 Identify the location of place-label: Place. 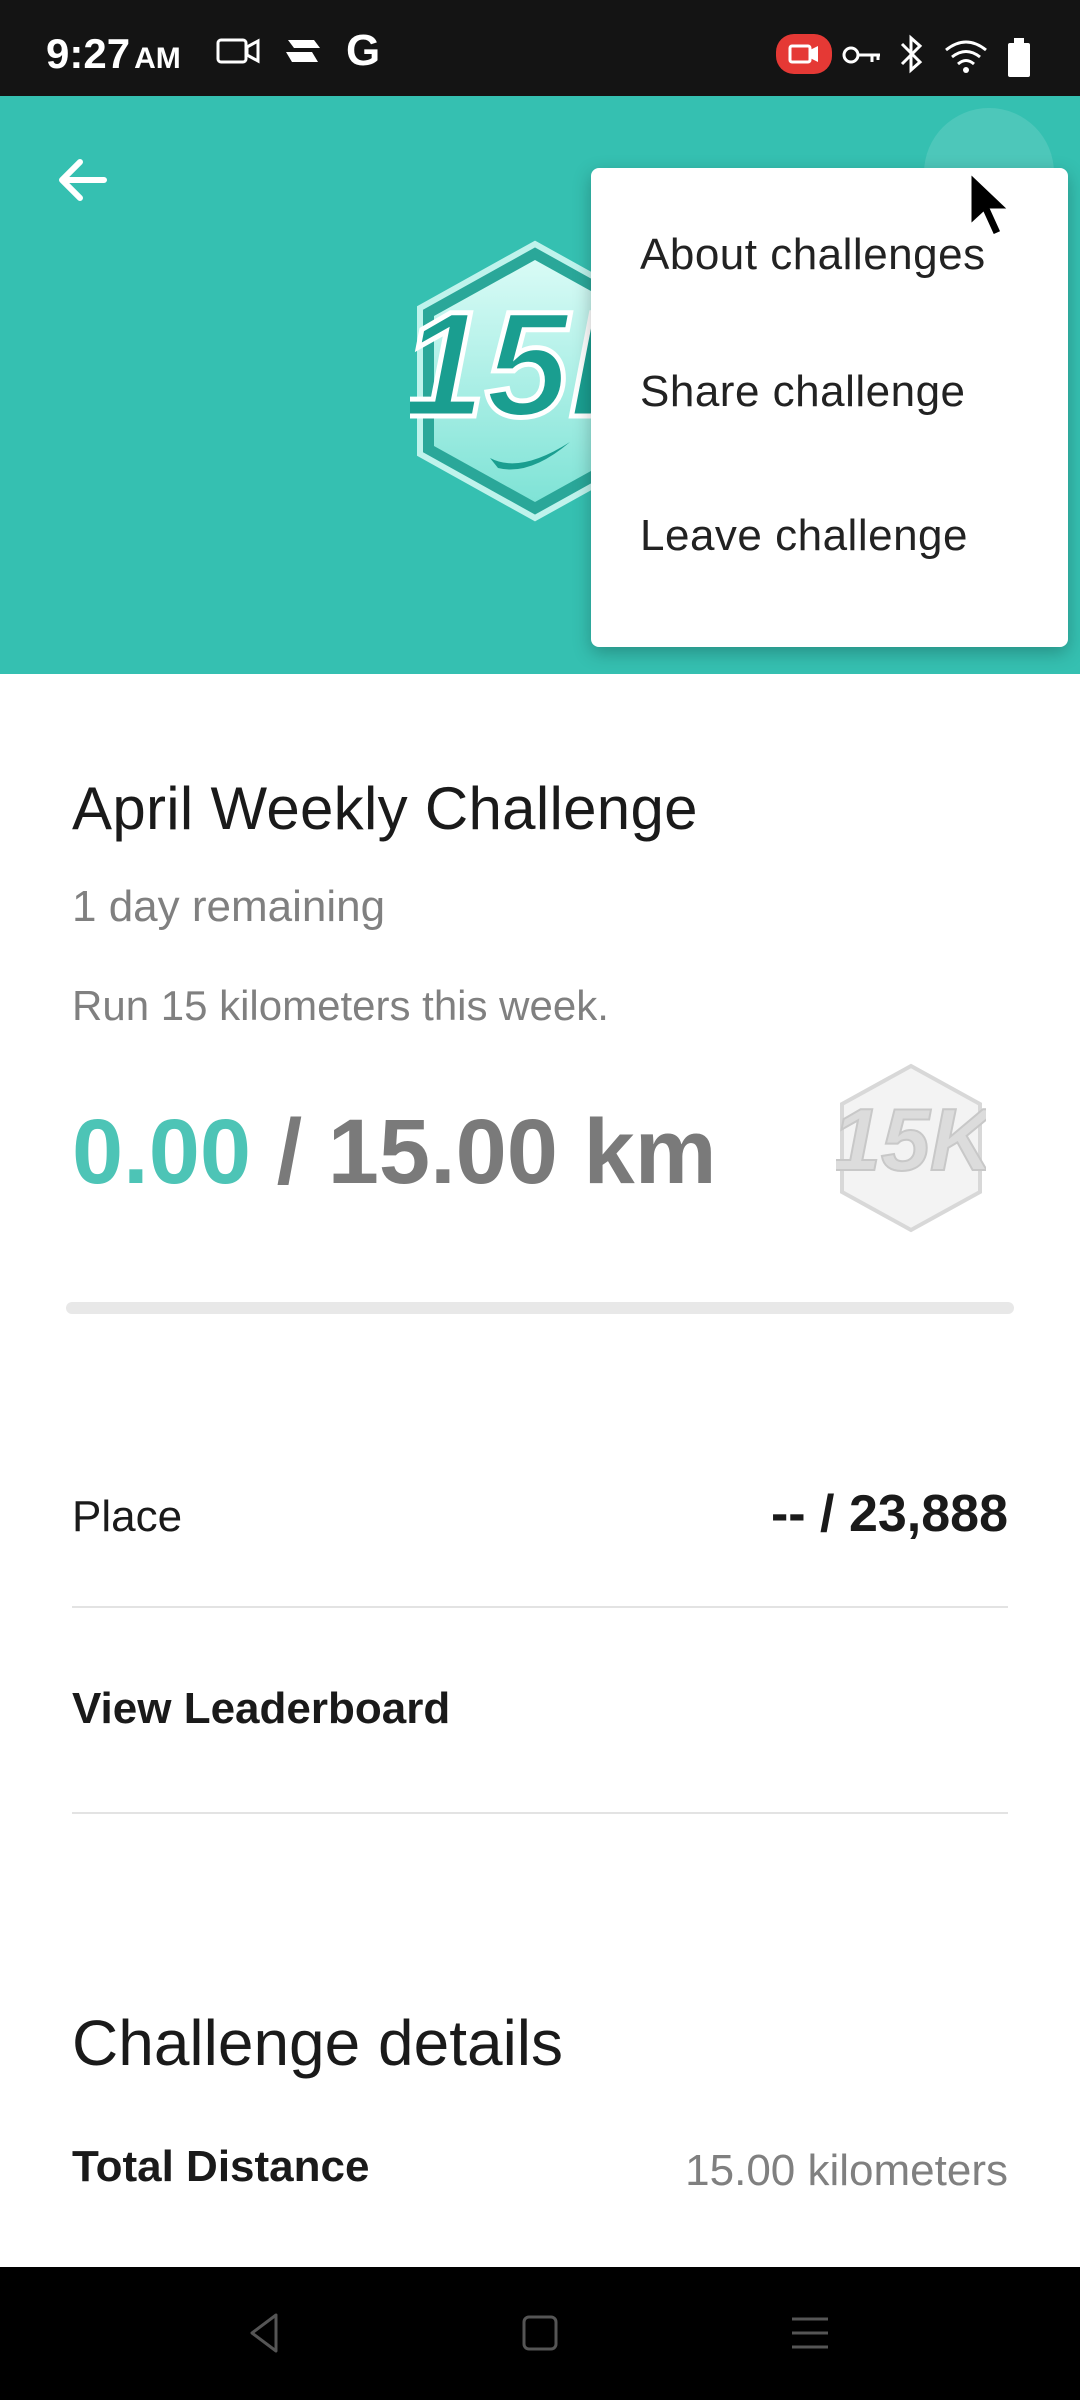
(127, 1516).